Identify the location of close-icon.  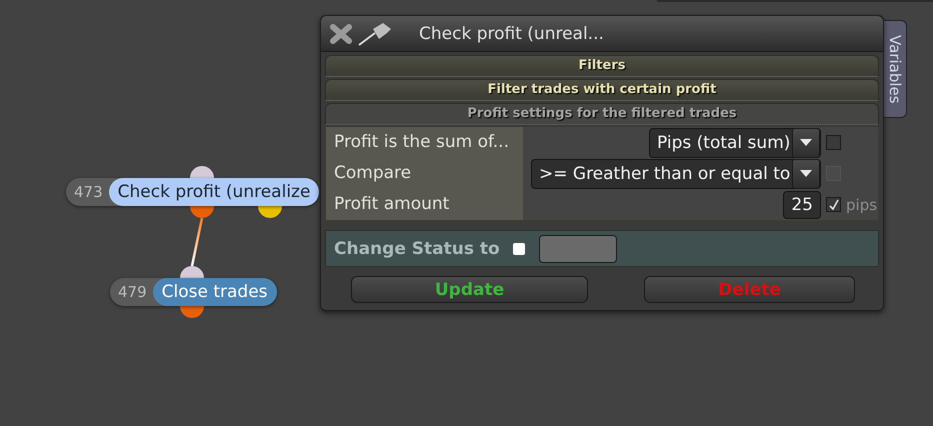
(341, 33).